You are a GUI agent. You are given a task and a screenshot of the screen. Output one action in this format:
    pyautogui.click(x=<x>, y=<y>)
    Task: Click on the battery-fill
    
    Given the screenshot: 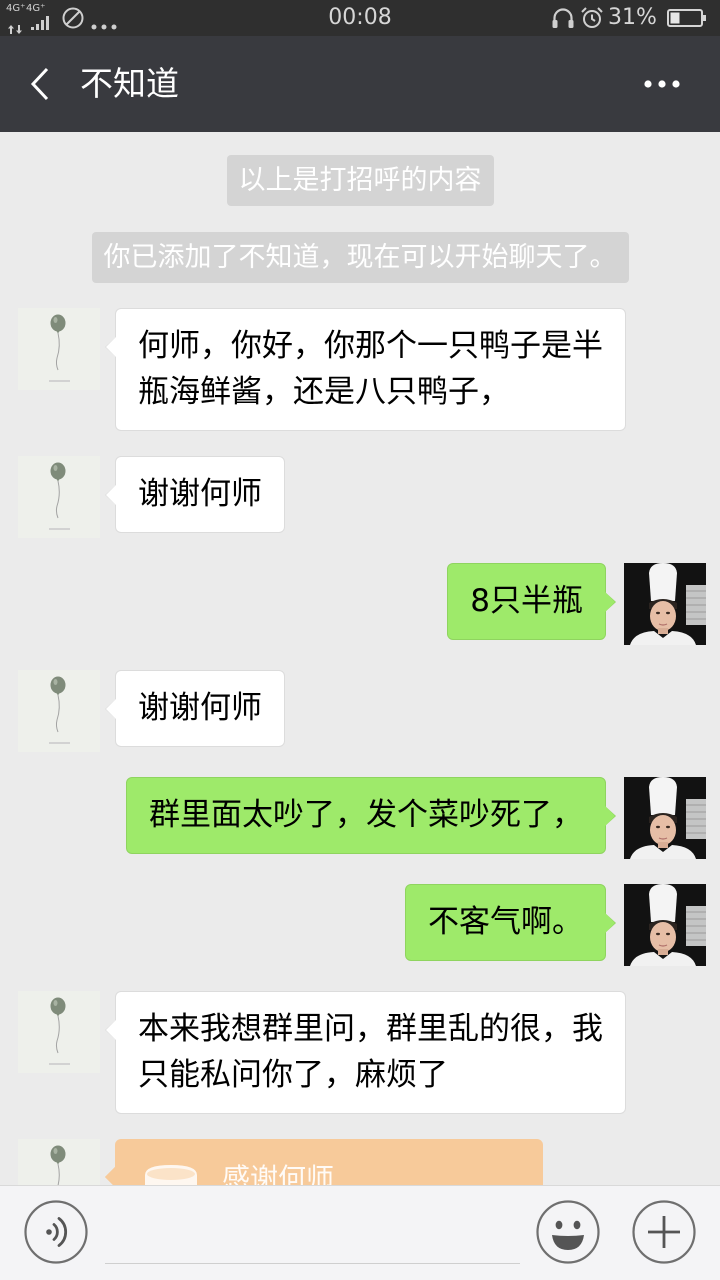 What is the action you would take?
    pyautogui.click(x=675, y=18)
    